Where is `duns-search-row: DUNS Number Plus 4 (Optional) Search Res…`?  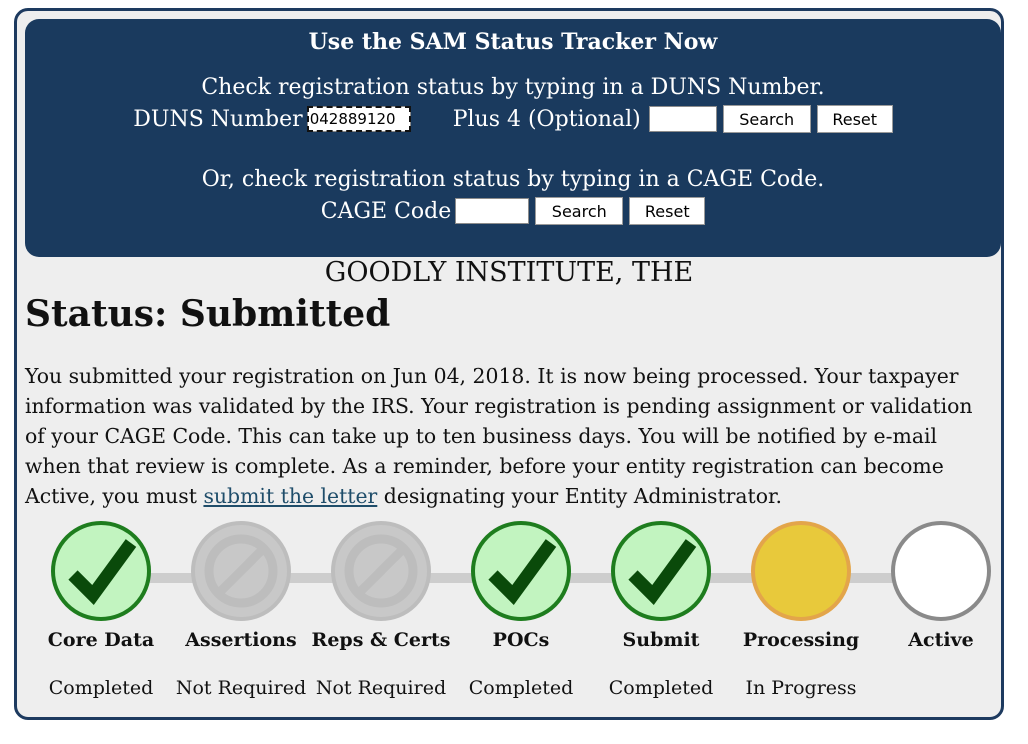 duns-search-row: DUNS Number Plus 4 (Optional) Search Res… is located at coordinates (513, 119).